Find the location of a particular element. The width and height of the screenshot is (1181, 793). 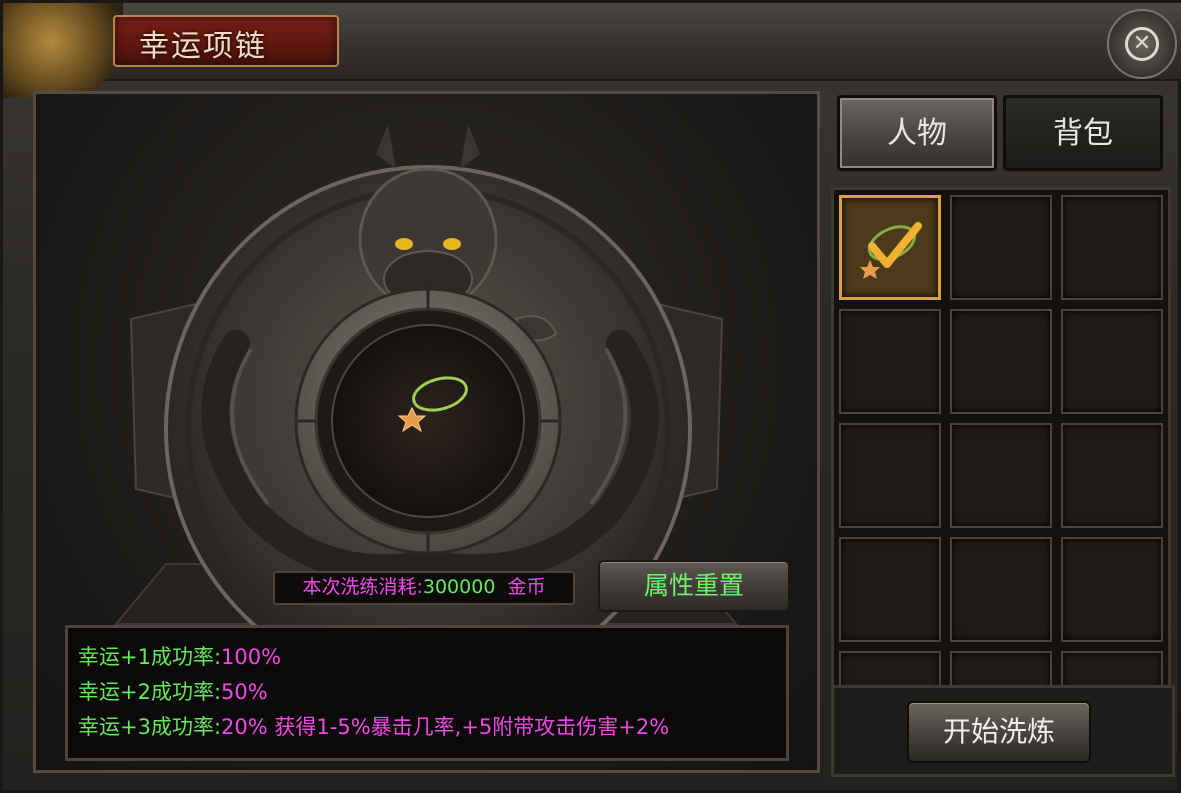

dragon-ornament-icon is located at coordinates (63, 50).